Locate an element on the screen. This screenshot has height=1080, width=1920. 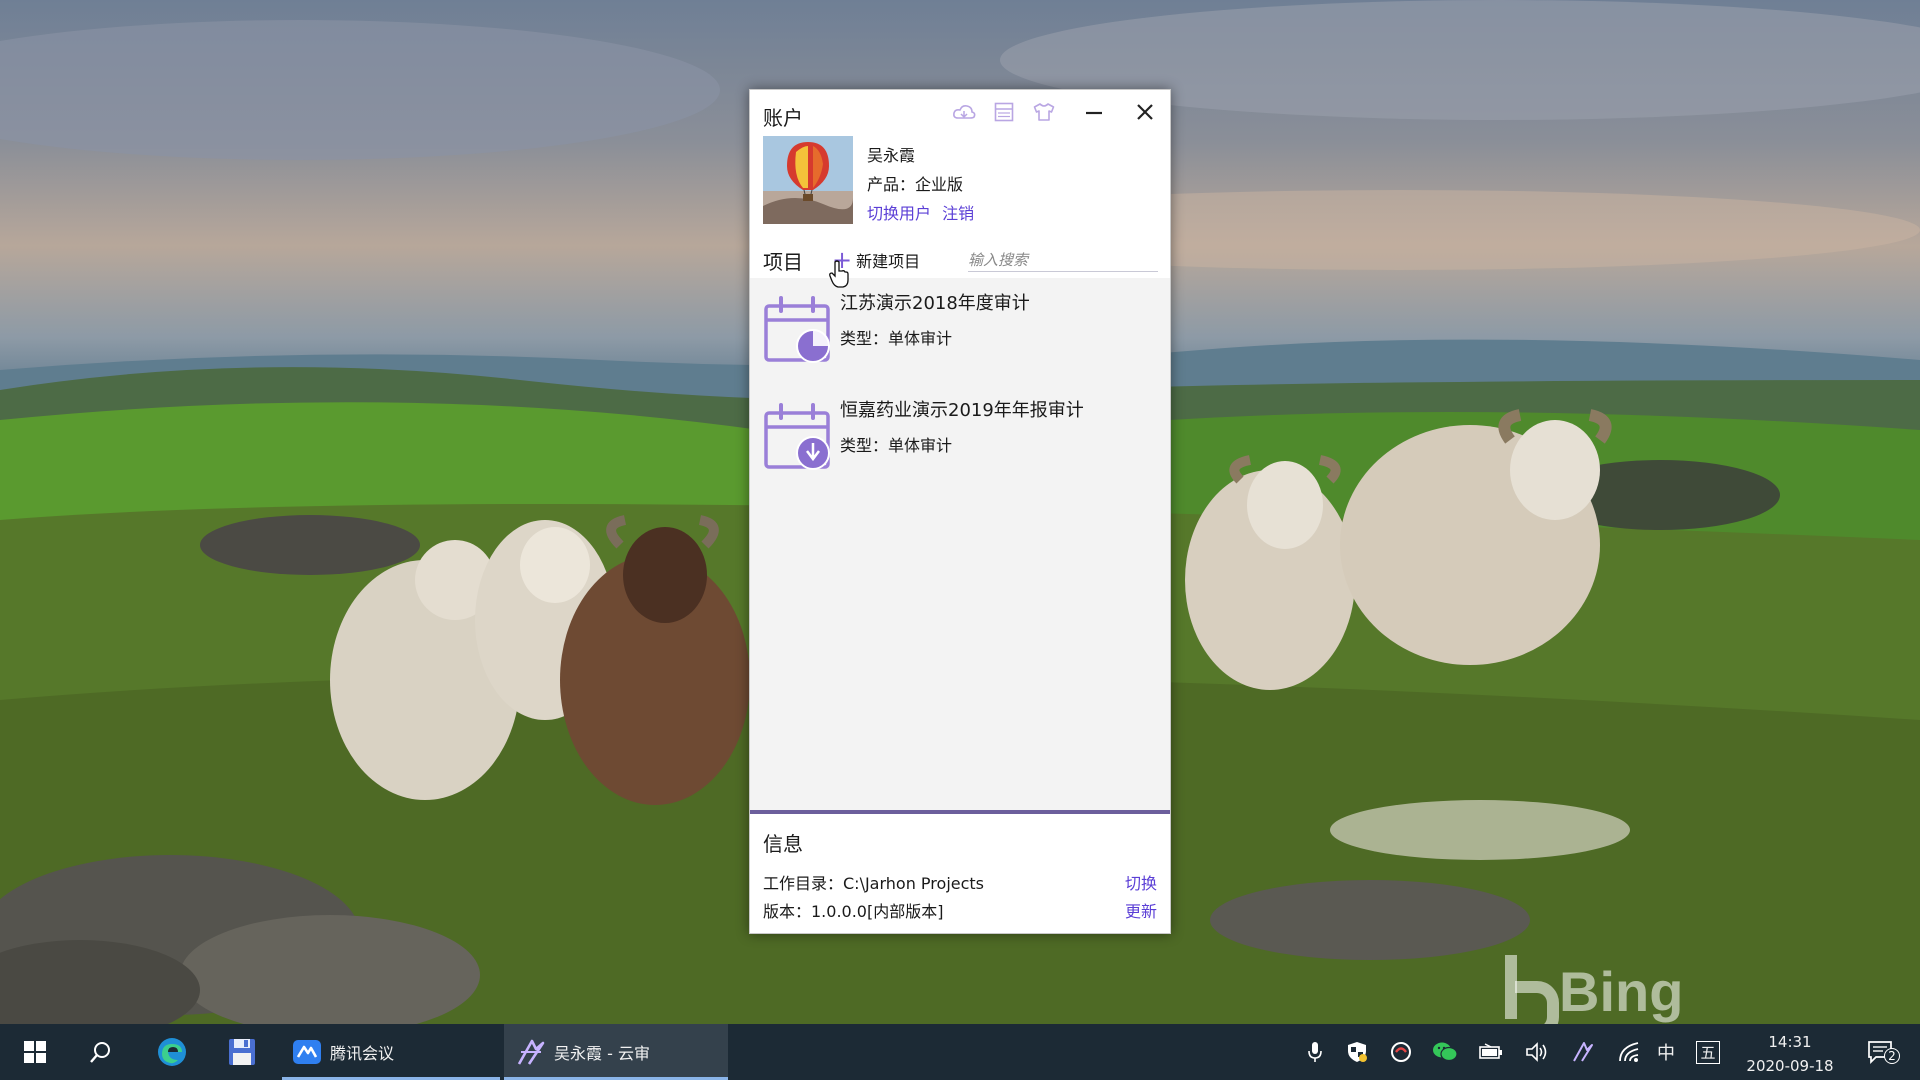
save-app-button is located at coordinates (242, 1052).